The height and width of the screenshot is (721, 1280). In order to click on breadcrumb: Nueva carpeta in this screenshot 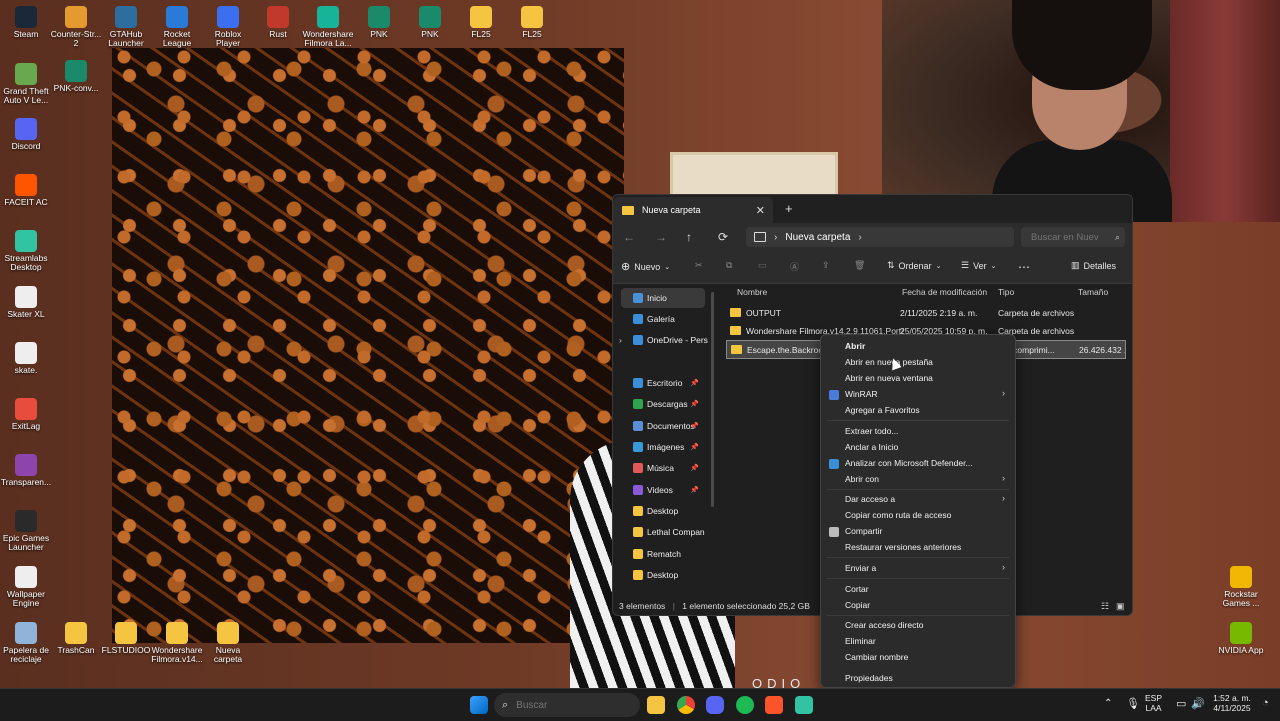, I will do `click(817, 237)`.